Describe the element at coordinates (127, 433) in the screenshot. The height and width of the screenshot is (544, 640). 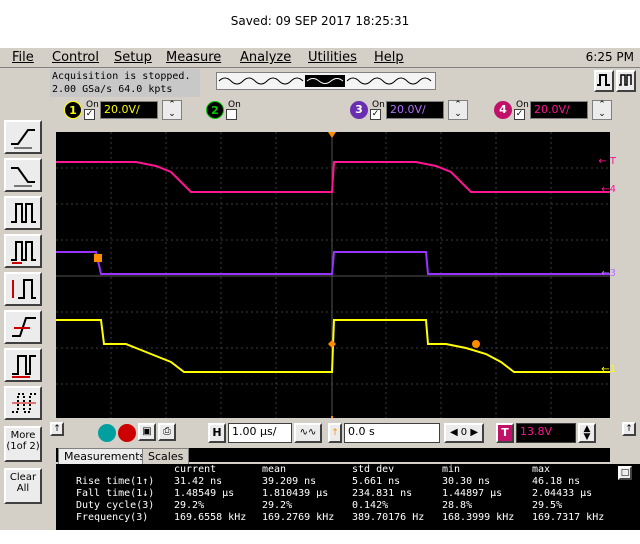
I see `record-icon` at that location.